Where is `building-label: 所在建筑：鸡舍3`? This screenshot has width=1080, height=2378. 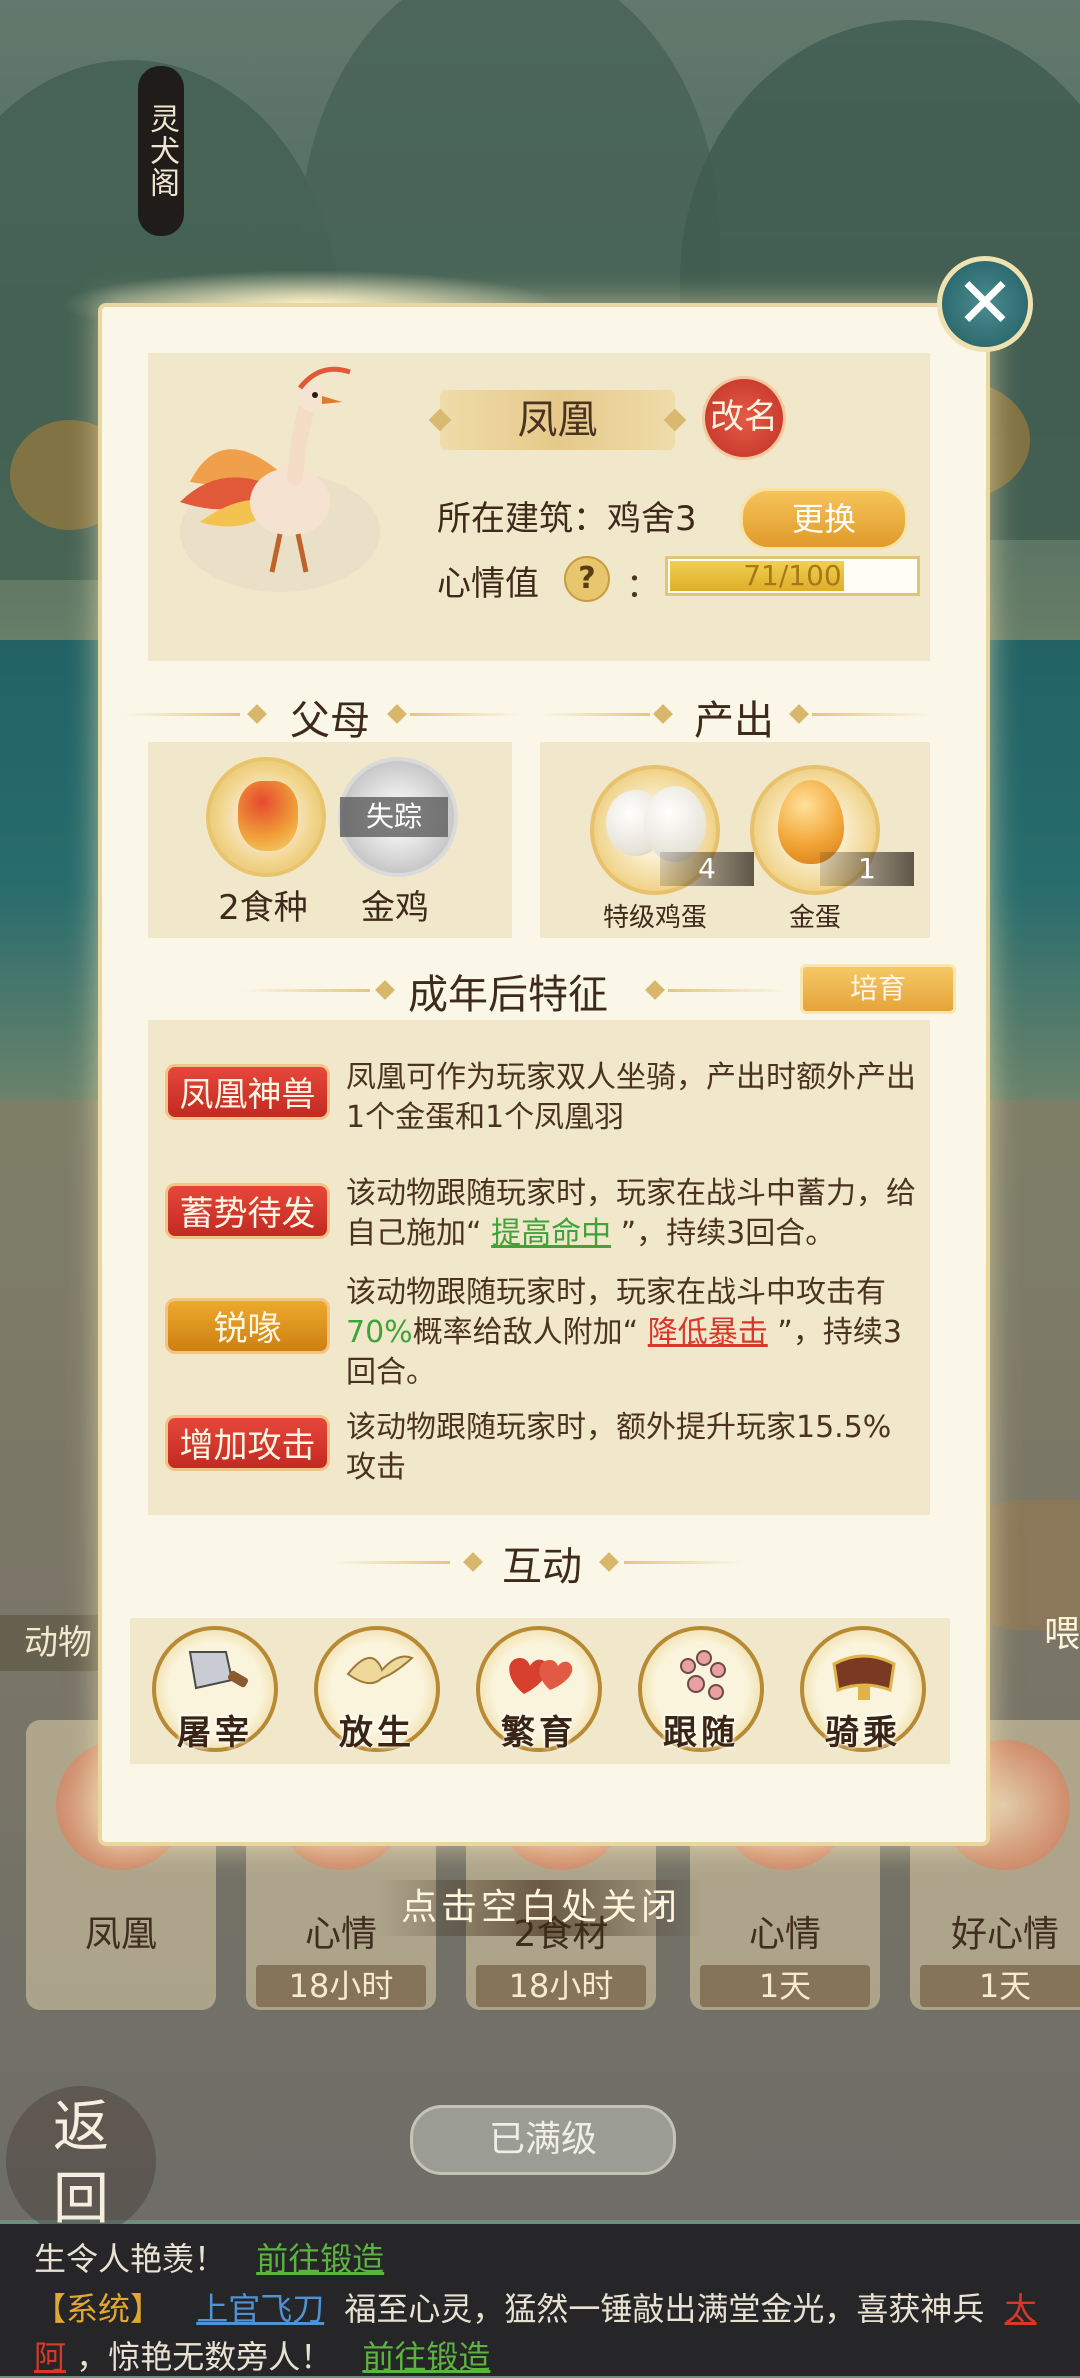 building-label: 所在建筑：鸡舍3 is located at coordinates (567, 519).